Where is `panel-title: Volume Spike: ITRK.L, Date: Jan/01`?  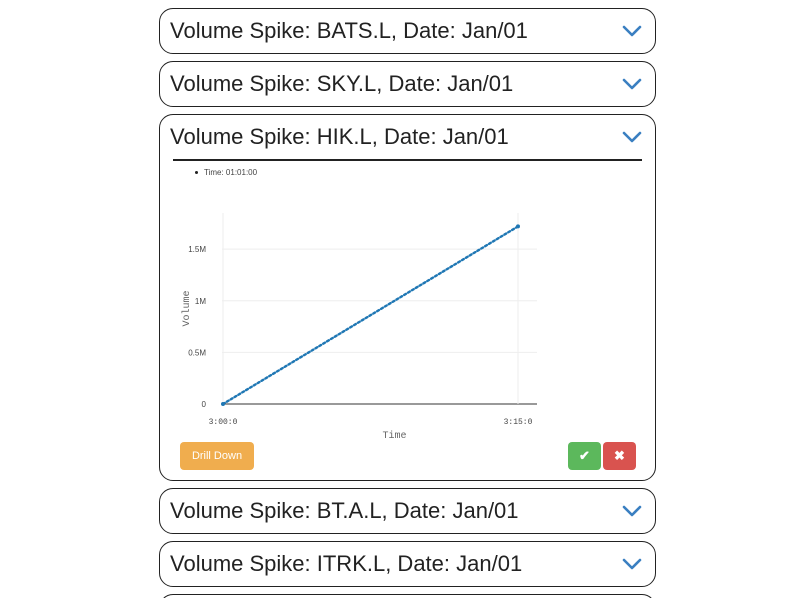 panel-title: Volume Spike: ITRK.L, Date: Jan/01 is located at coordinates (346, 563).